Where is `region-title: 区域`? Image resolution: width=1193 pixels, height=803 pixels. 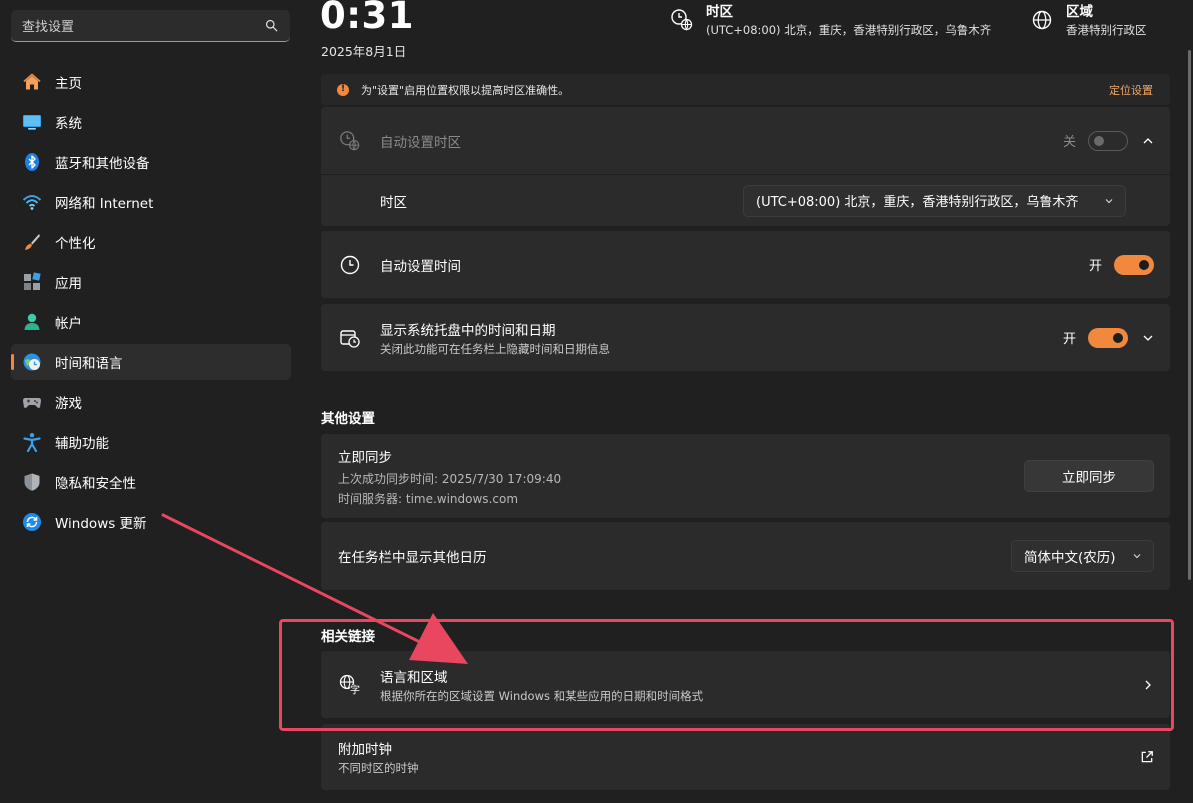
region-title: 区域 is located at coordinates (1079, 12).